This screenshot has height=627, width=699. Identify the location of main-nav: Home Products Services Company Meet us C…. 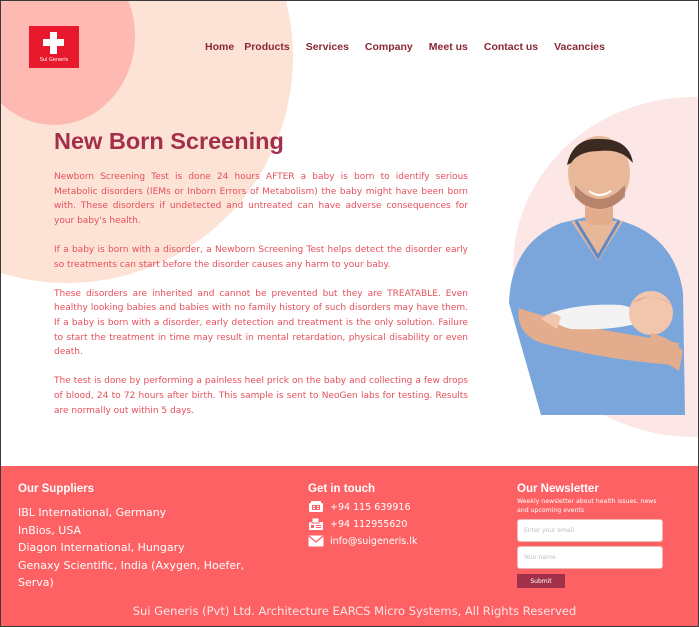
(413, 47).